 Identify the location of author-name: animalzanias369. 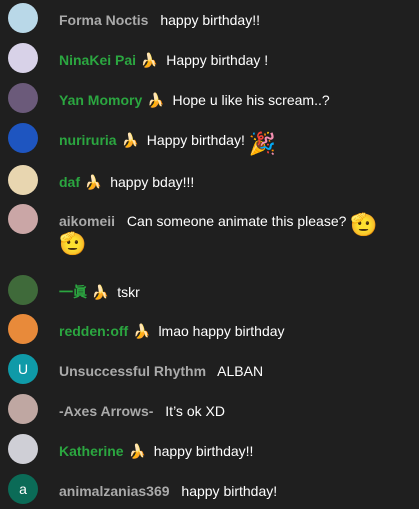
(114, 491).